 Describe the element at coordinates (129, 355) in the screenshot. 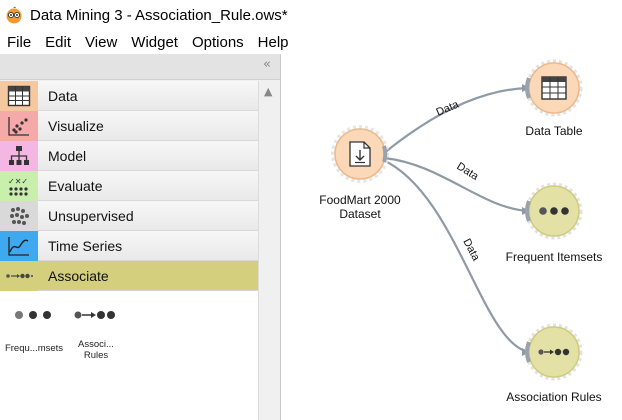

I see `widget-palette: Frequ...msets Associ... Rules` at that location.